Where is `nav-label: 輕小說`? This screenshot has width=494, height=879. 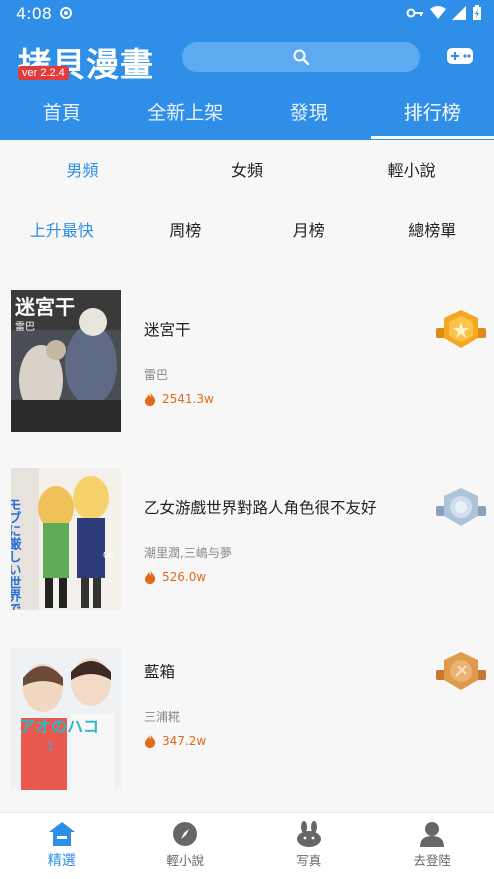
nav-label: 輕小說 is located at coordinates (185, 859).